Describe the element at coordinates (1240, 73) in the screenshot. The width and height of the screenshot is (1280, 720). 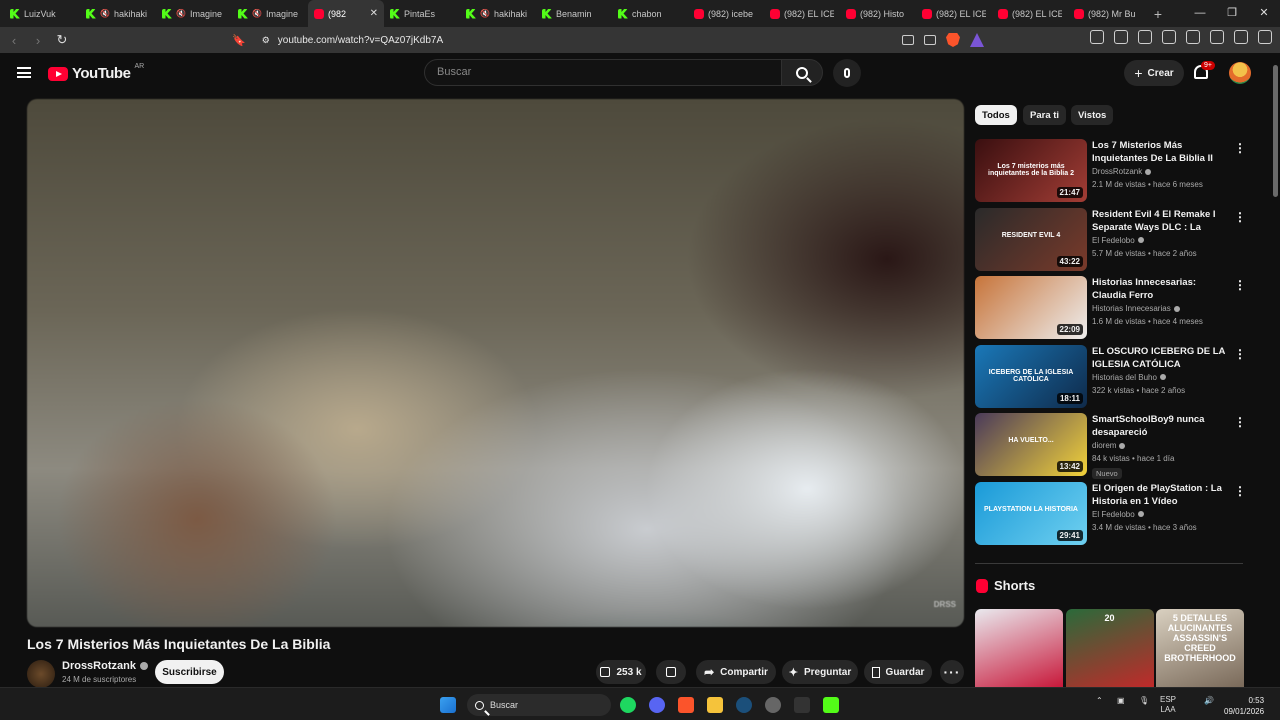
I see `user-avatar` at that location.